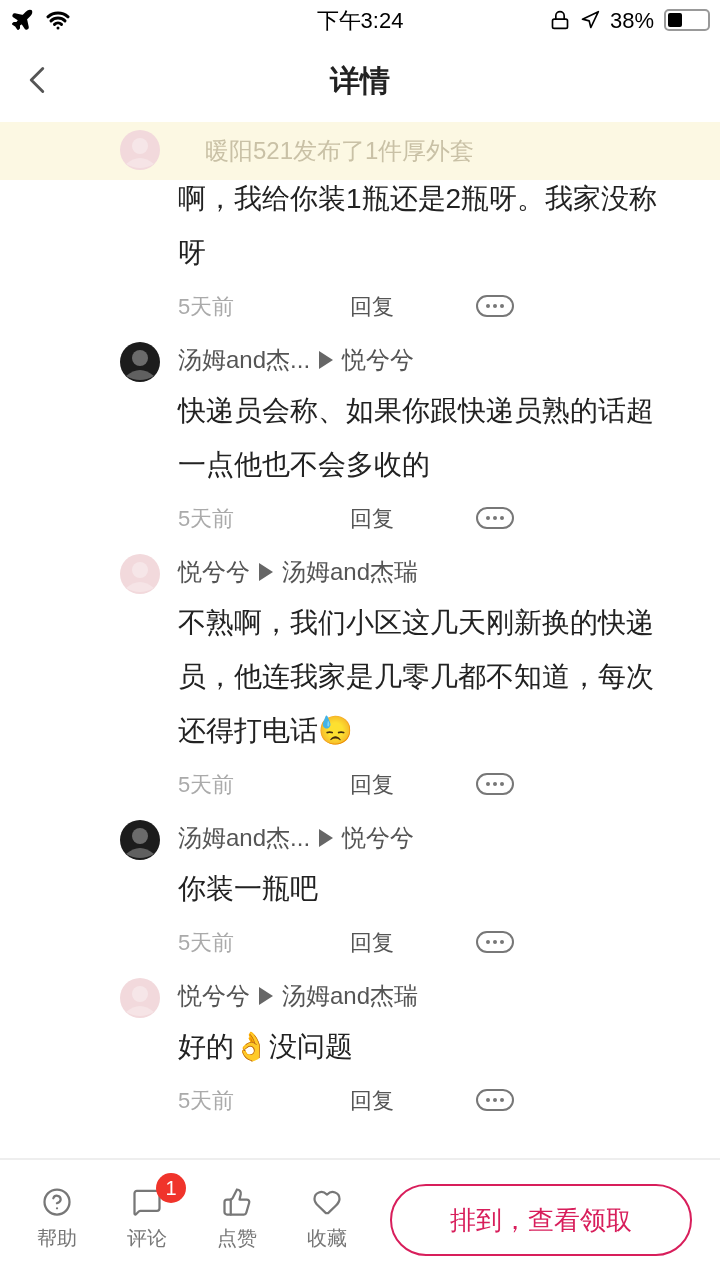  I want to click on thumbs-up-icon, so click(237, 1202).